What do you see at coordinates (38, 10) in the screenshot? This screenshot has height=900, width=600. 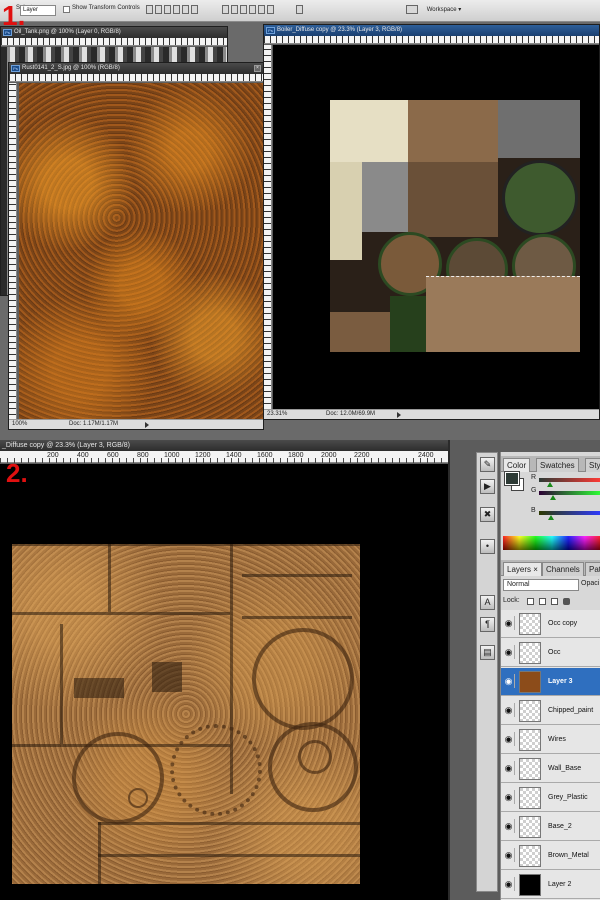 I see `auto-select-dropdown: Layer` at bounding box center [38, 10].